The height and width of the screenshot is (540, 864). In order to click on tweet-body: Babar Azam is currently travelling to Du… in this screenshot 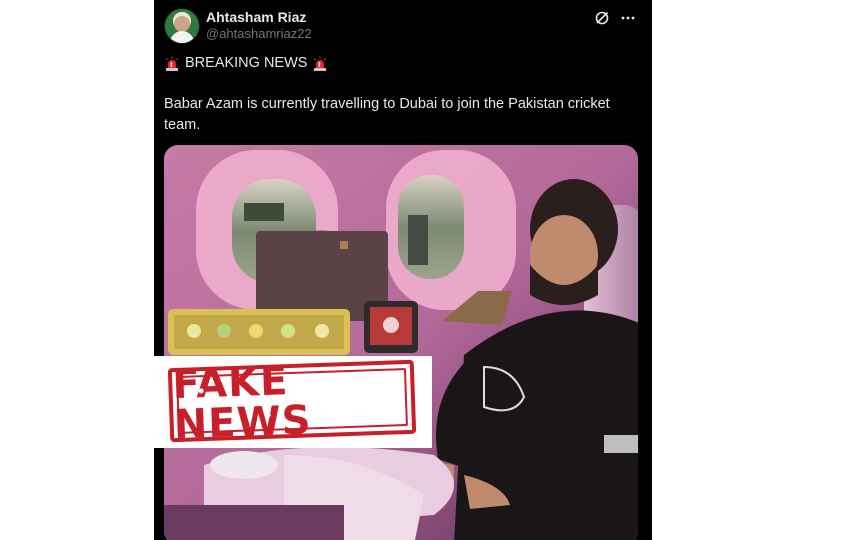, I will do `click(387, 114)`.